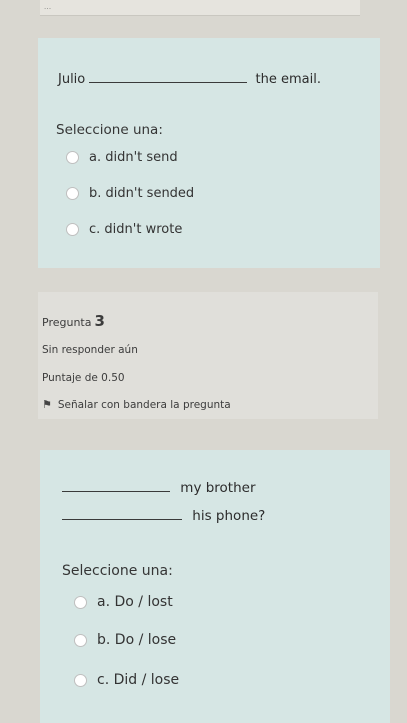 The width and height of the screenshot is (407, 723). Describe the element at coordinates (142, 193) in the screenshot. I see `option-label: b. didn't sended` at that location.